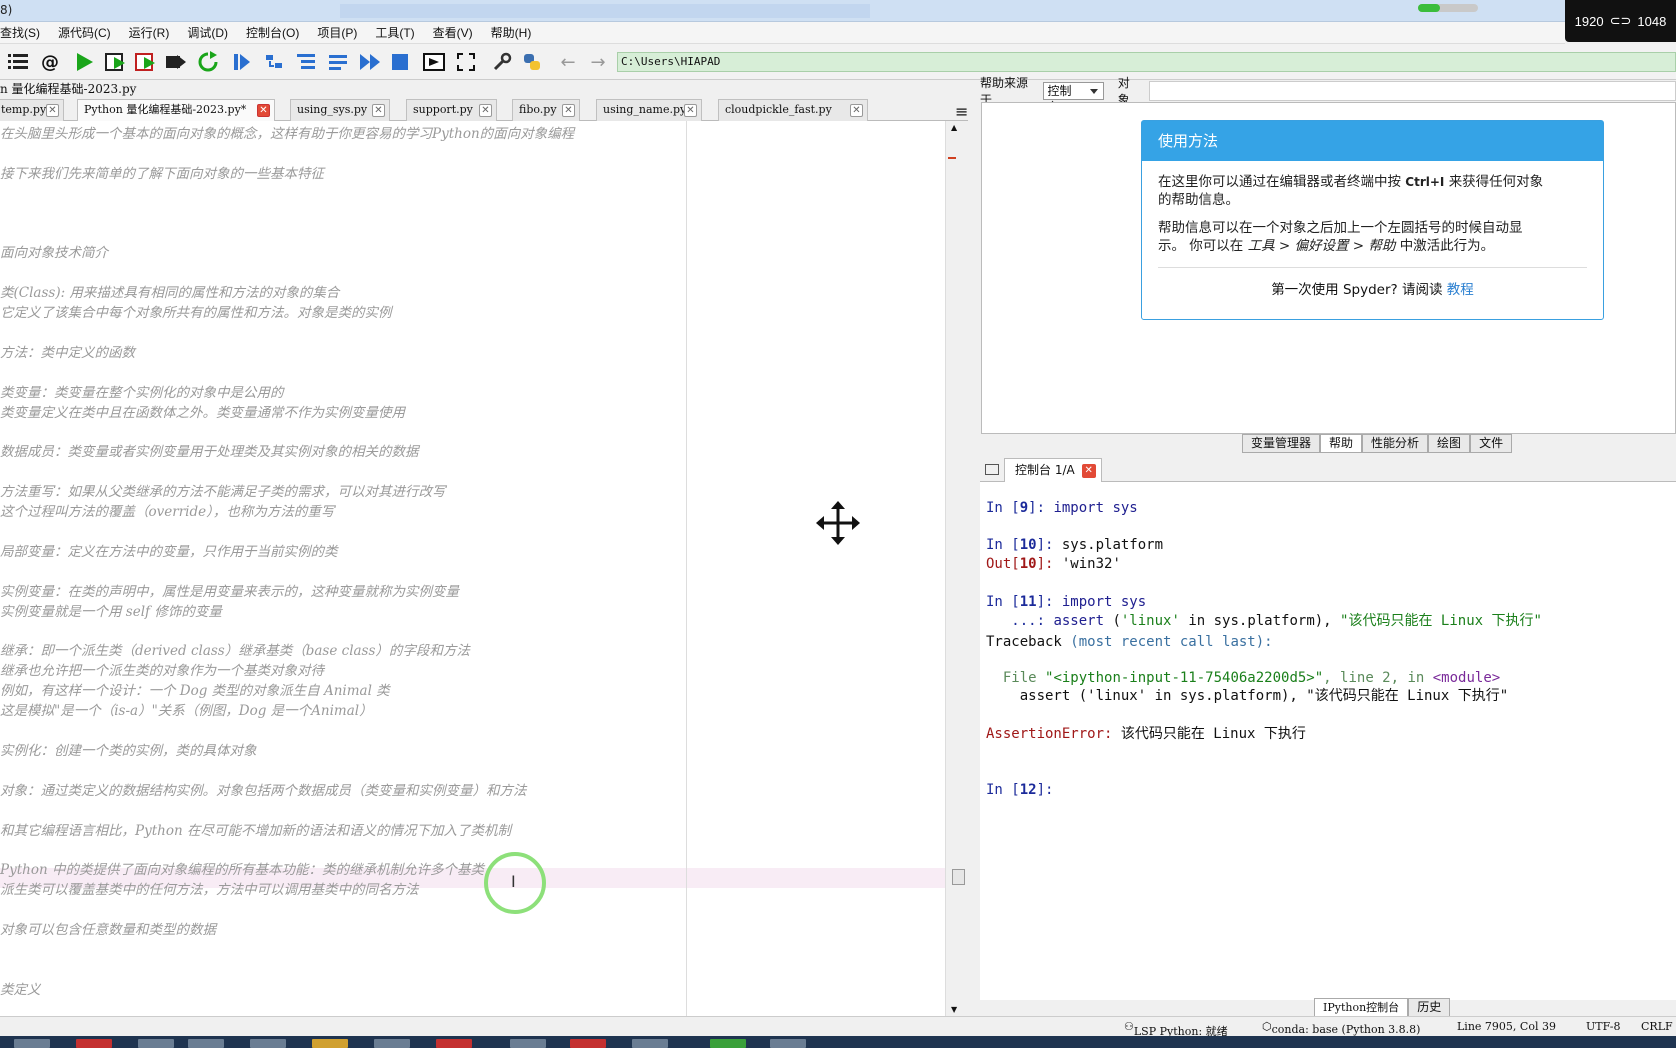  Describe the element at coordinates (466, 62) in the screenshot. I see `fullscreen-icon` at that location.